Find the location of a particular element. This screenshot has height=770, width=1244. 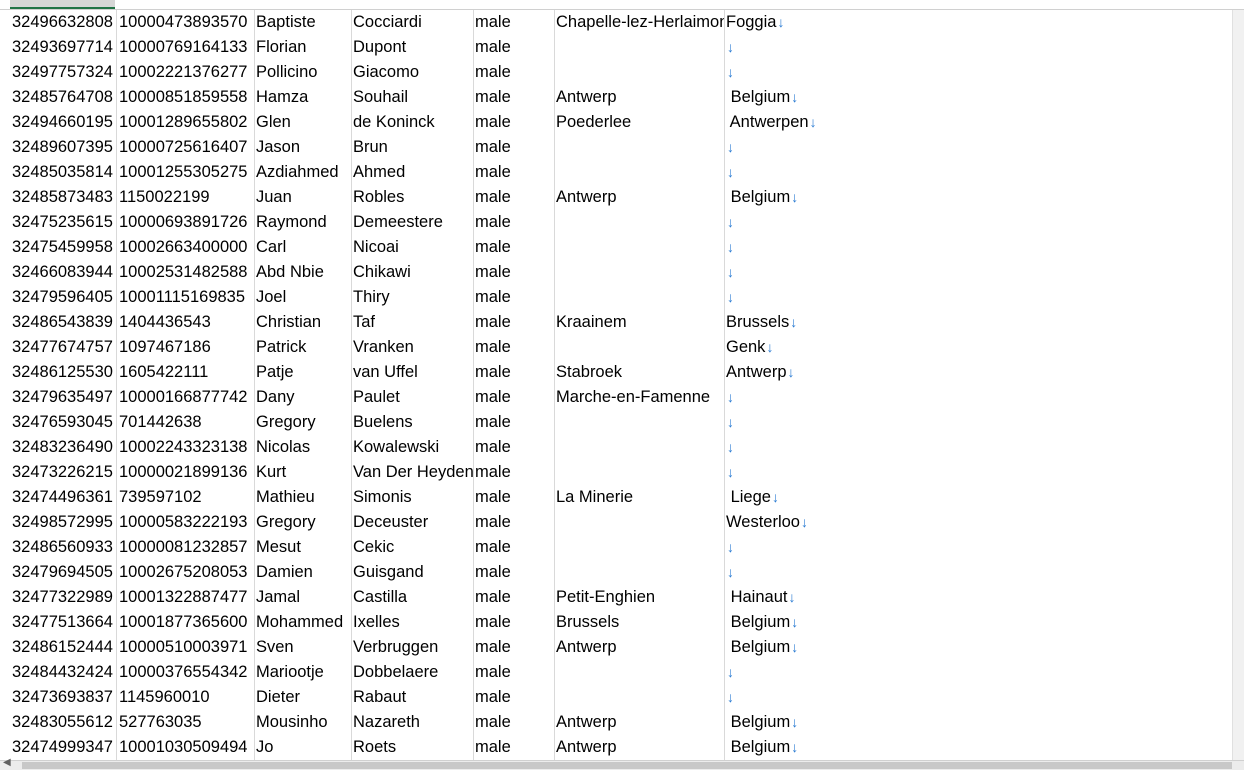

region-cell: Genk↓ is located at coordinates (876, 347).